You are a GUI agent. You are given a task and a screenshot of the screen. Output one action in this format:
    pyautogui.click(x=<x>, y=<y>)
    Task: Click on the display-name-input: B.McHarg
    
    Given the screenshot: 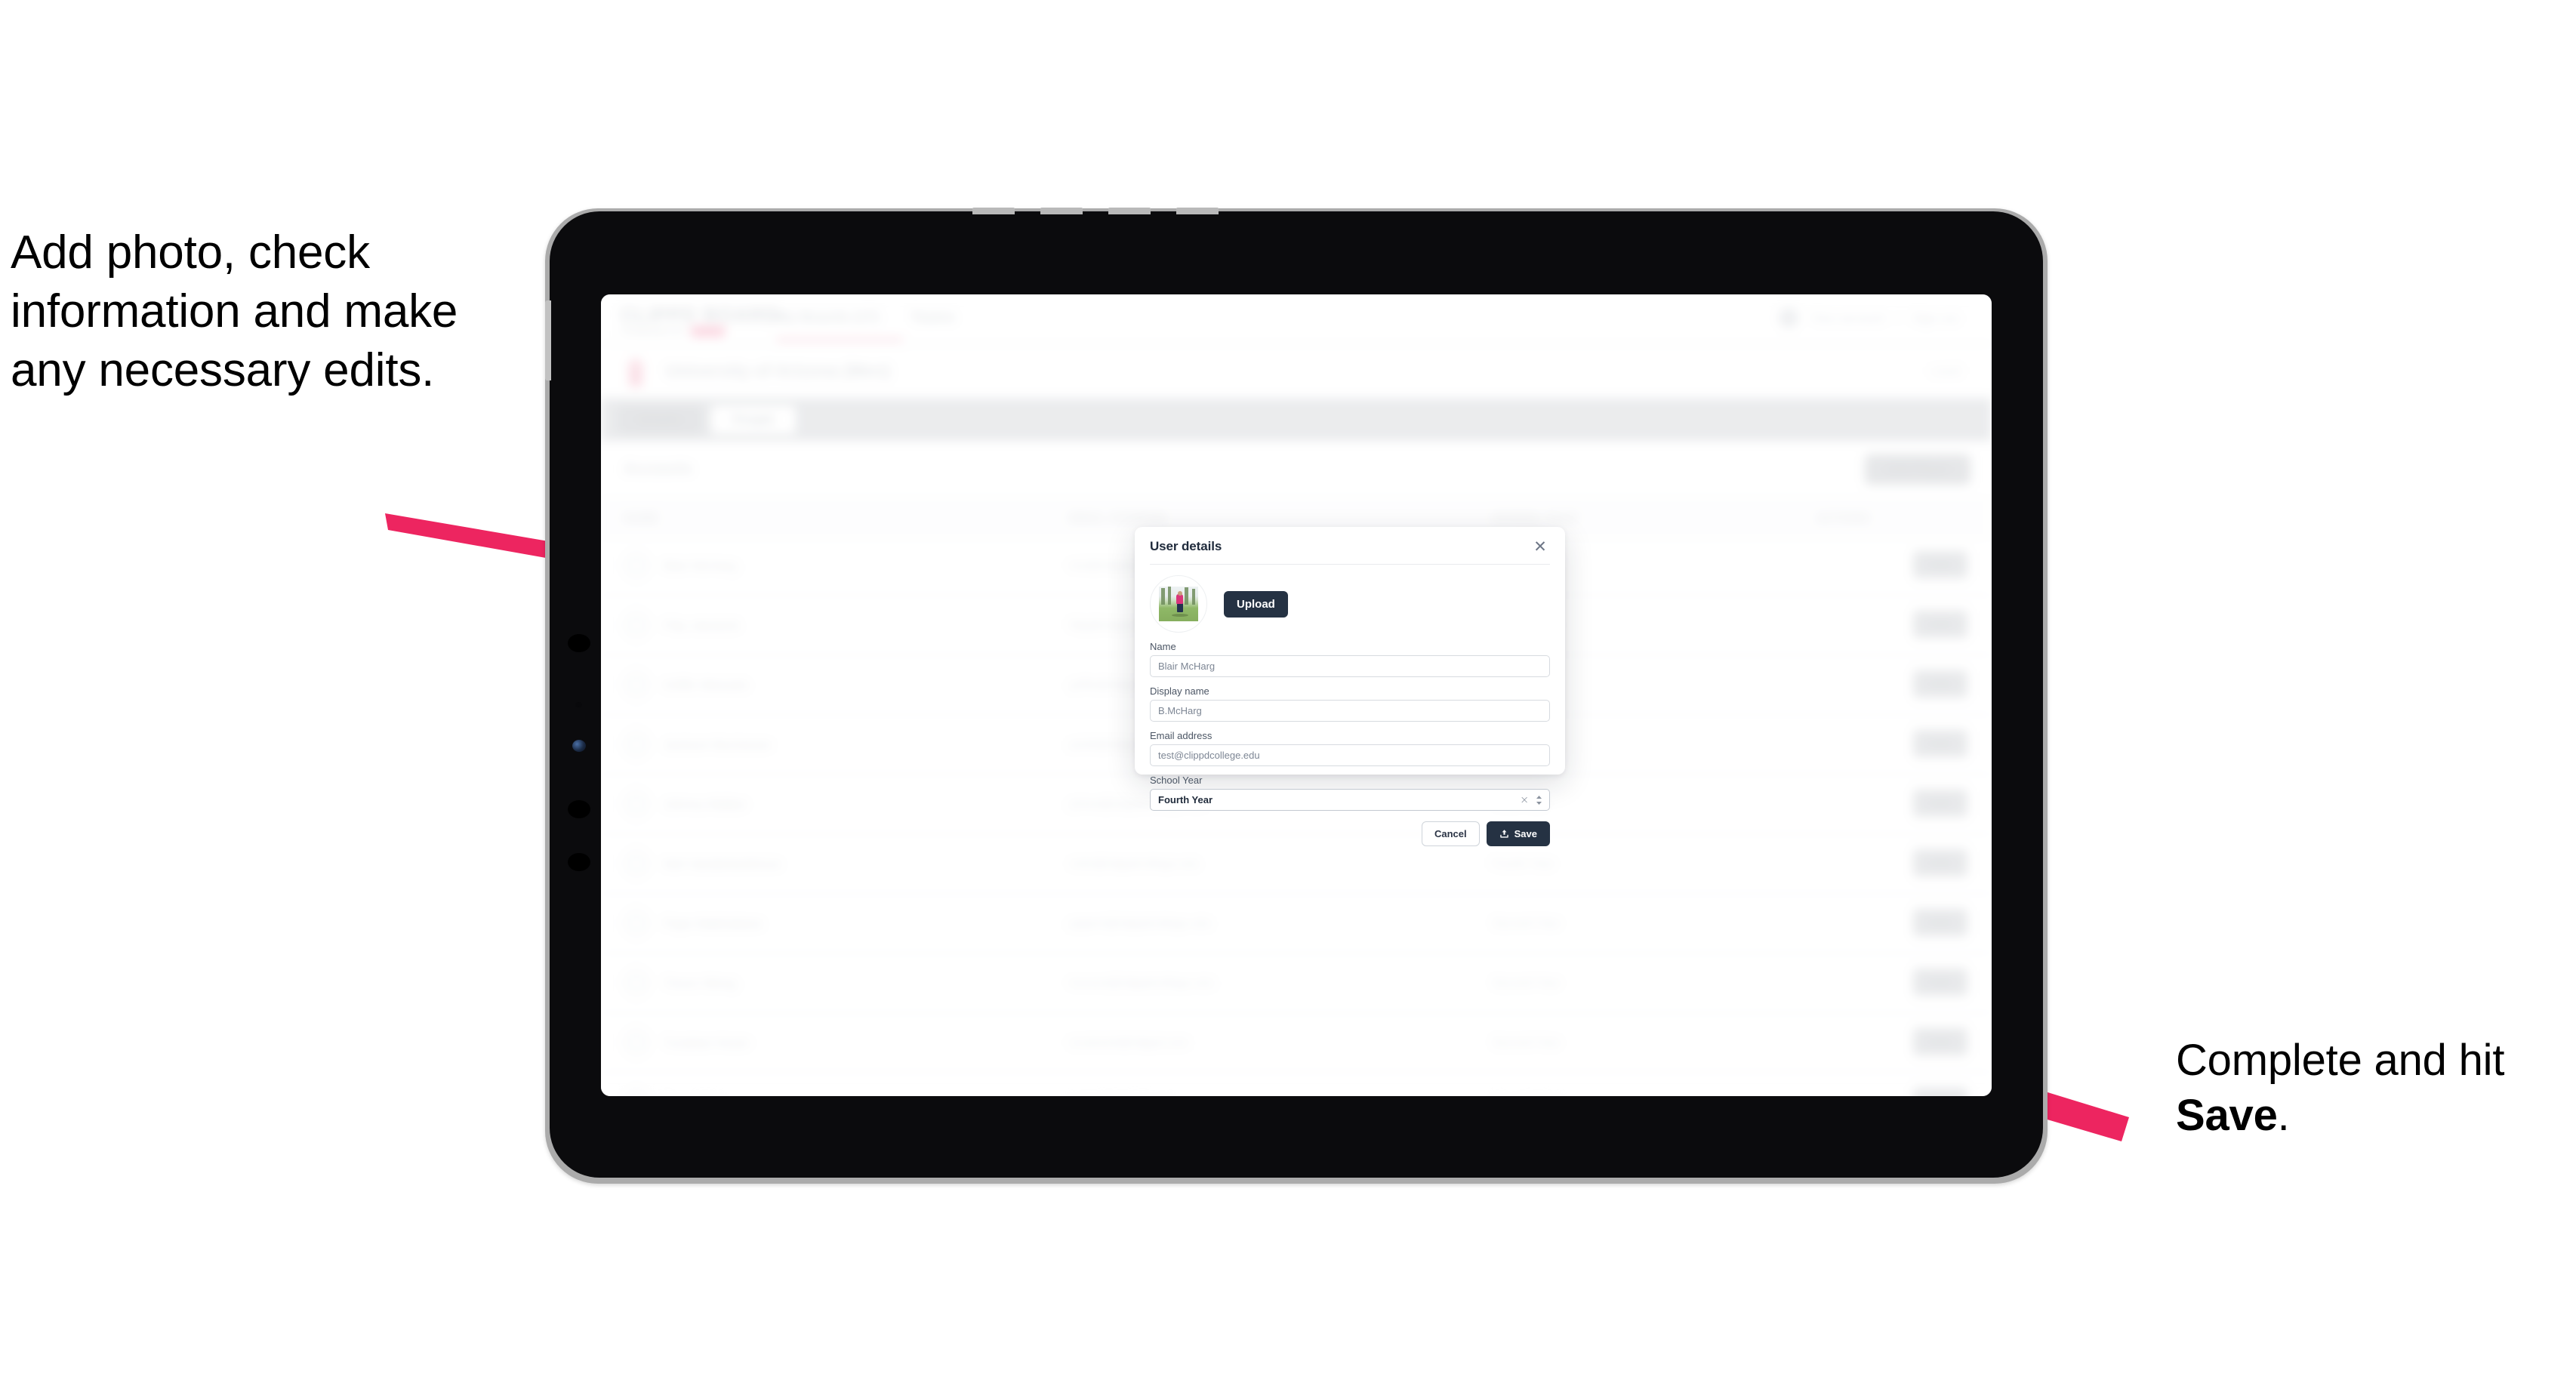 What is the action you would take?
    pyautogui.click(x=1350, y=711)
    